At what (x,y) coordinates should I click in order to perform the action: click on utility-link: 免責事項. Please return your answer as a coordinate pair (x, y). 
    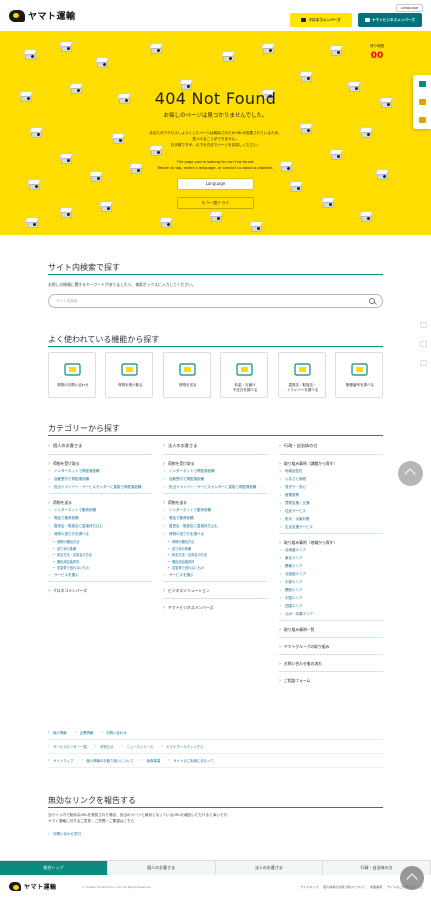
    Looking at the image, I should click on (151, 760).